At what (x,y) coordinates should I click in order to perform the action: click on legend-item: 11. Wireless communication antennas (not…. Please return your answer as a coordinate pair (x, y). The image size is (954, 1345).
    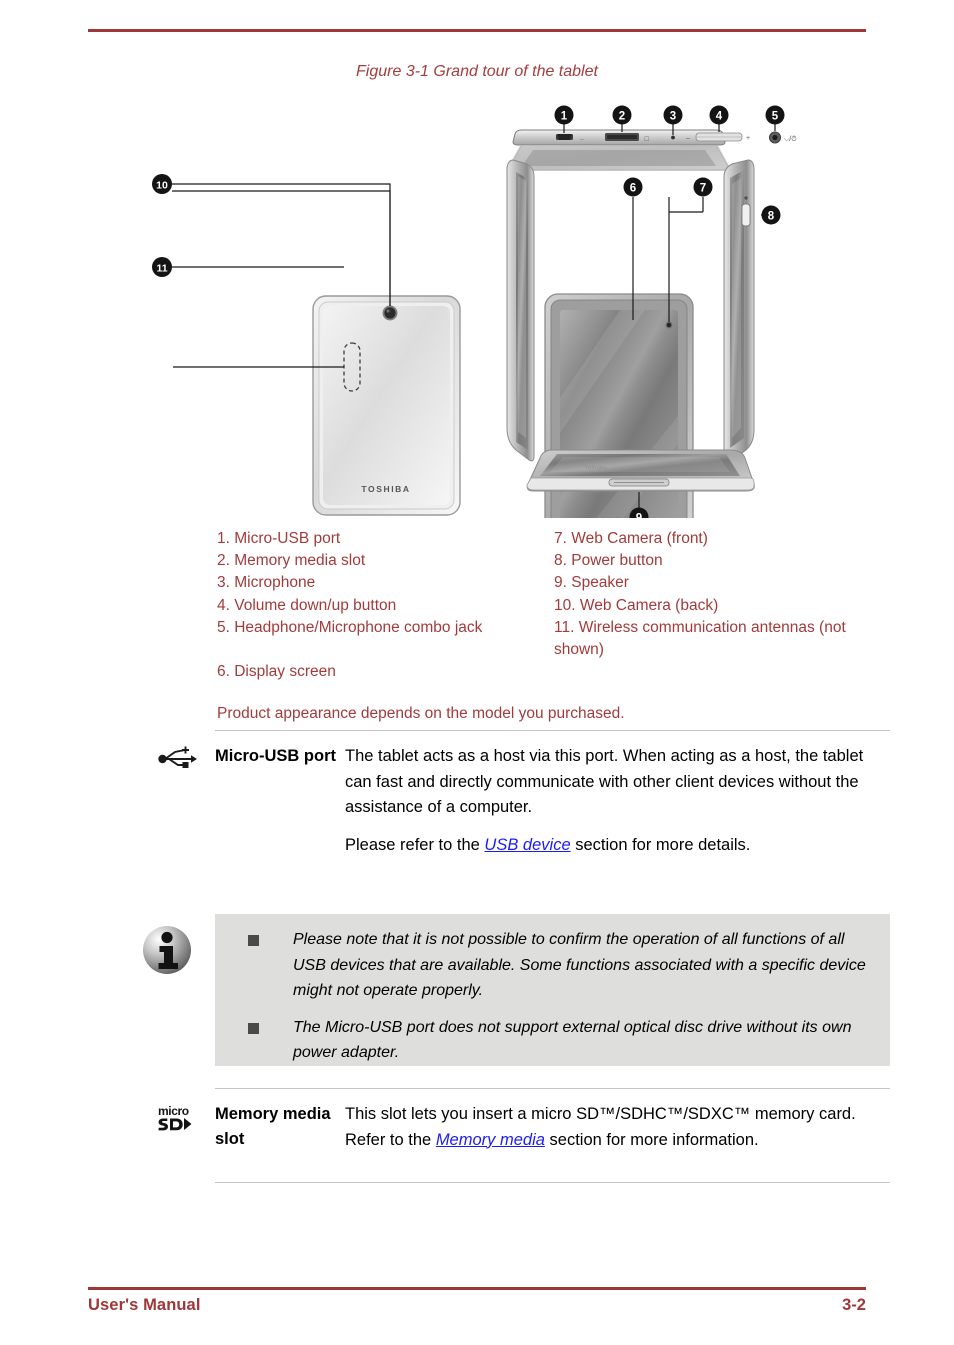
    Looking at the image, I should click on (702, 638).